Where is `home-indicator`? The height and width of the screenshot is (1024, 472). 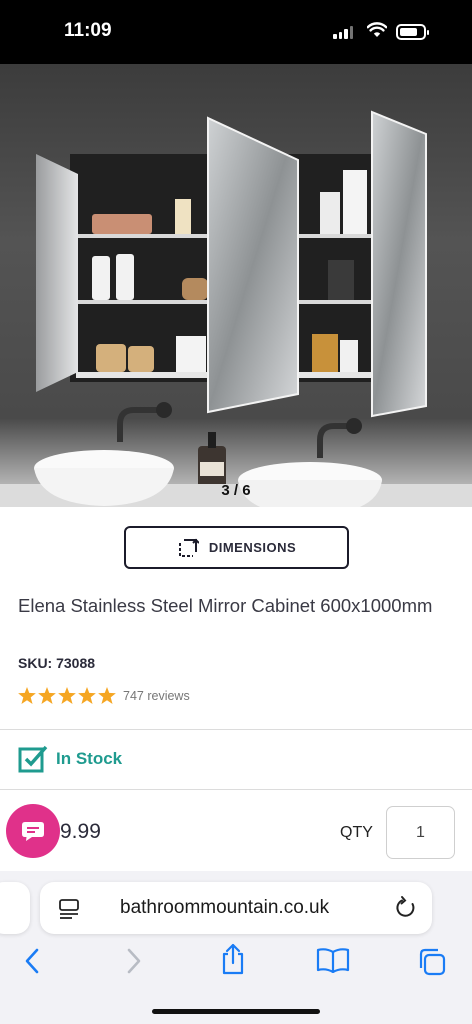
home-indicator is located at coordinates (236, 1011).